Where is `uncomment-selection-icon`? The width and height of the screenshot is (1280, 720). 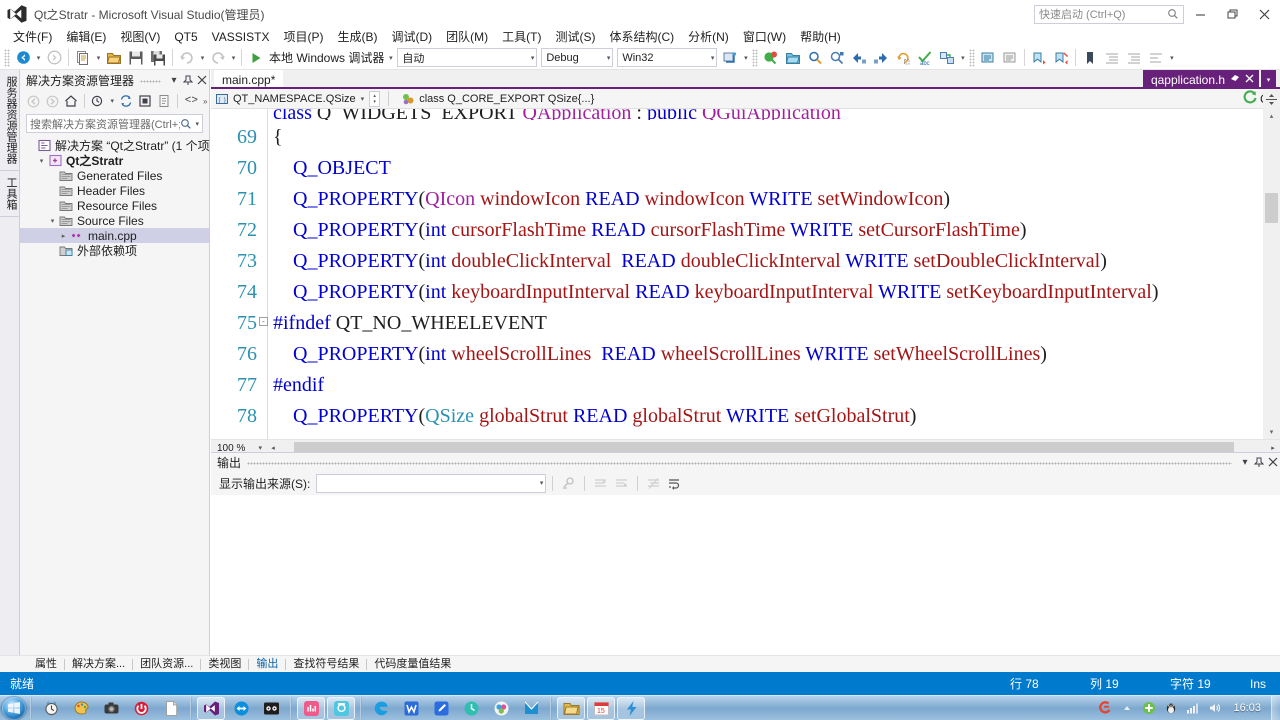 uncomment-selection-icon is located at coordinates (1010, 58).